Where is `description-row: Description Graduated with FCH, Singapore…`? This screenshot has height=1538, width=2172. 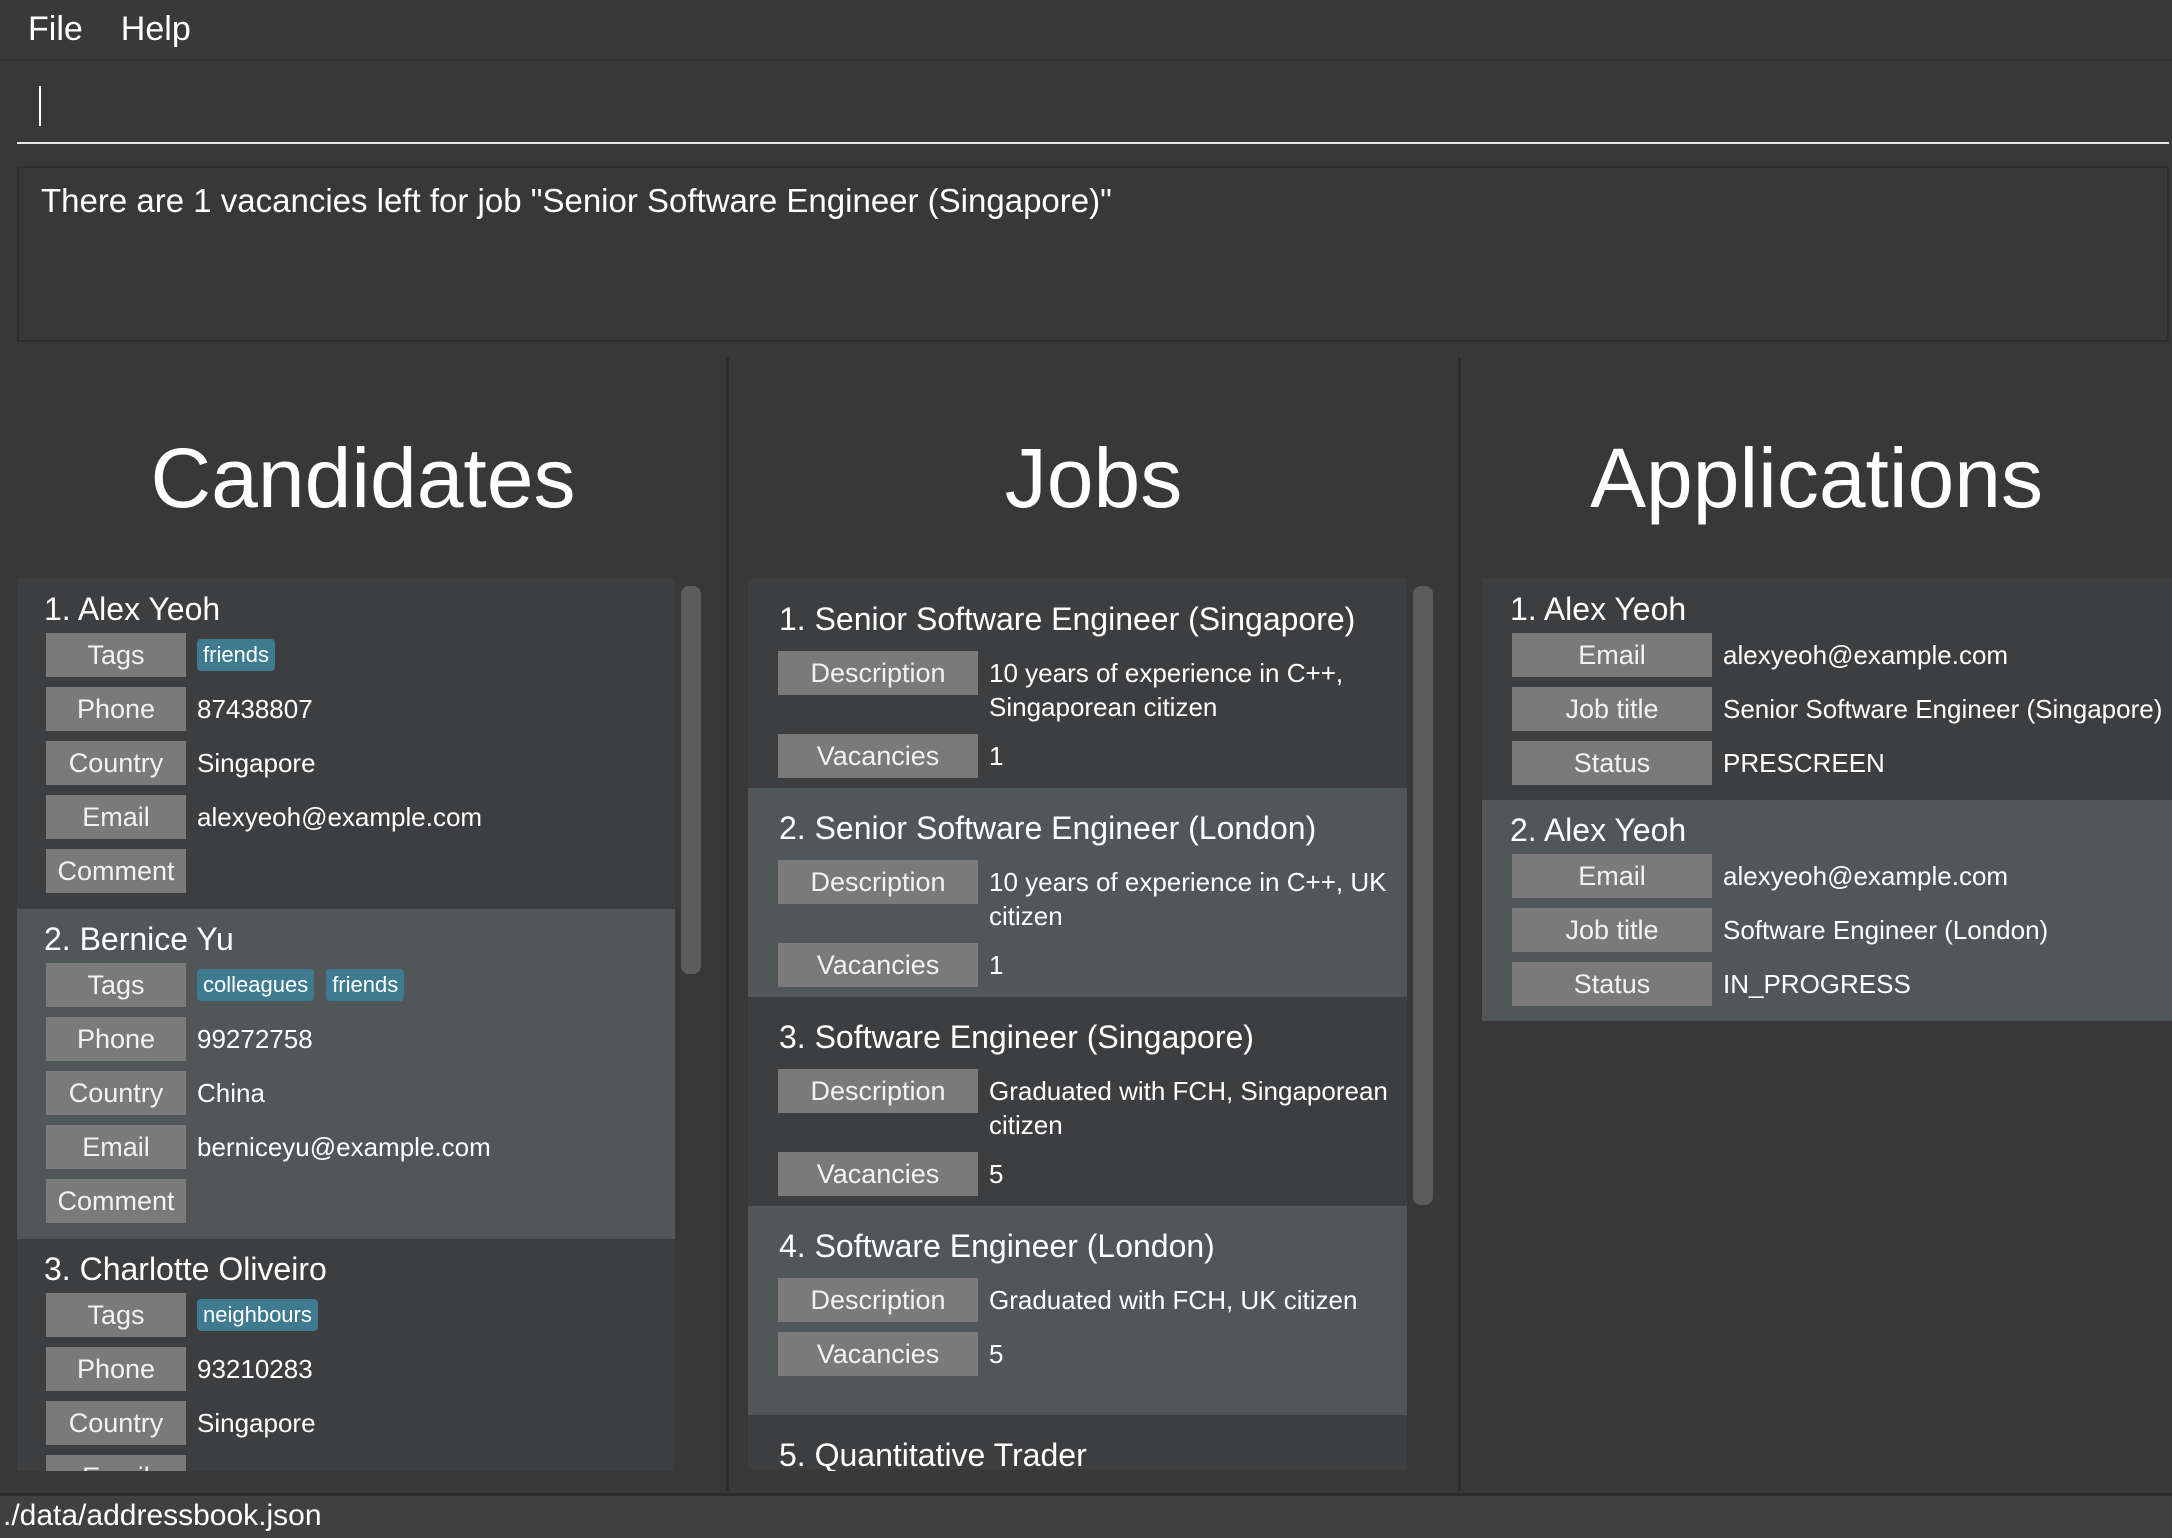
description-row: Description Graduated with FCH, Singapore… is located at coordinates (1092, 1105).